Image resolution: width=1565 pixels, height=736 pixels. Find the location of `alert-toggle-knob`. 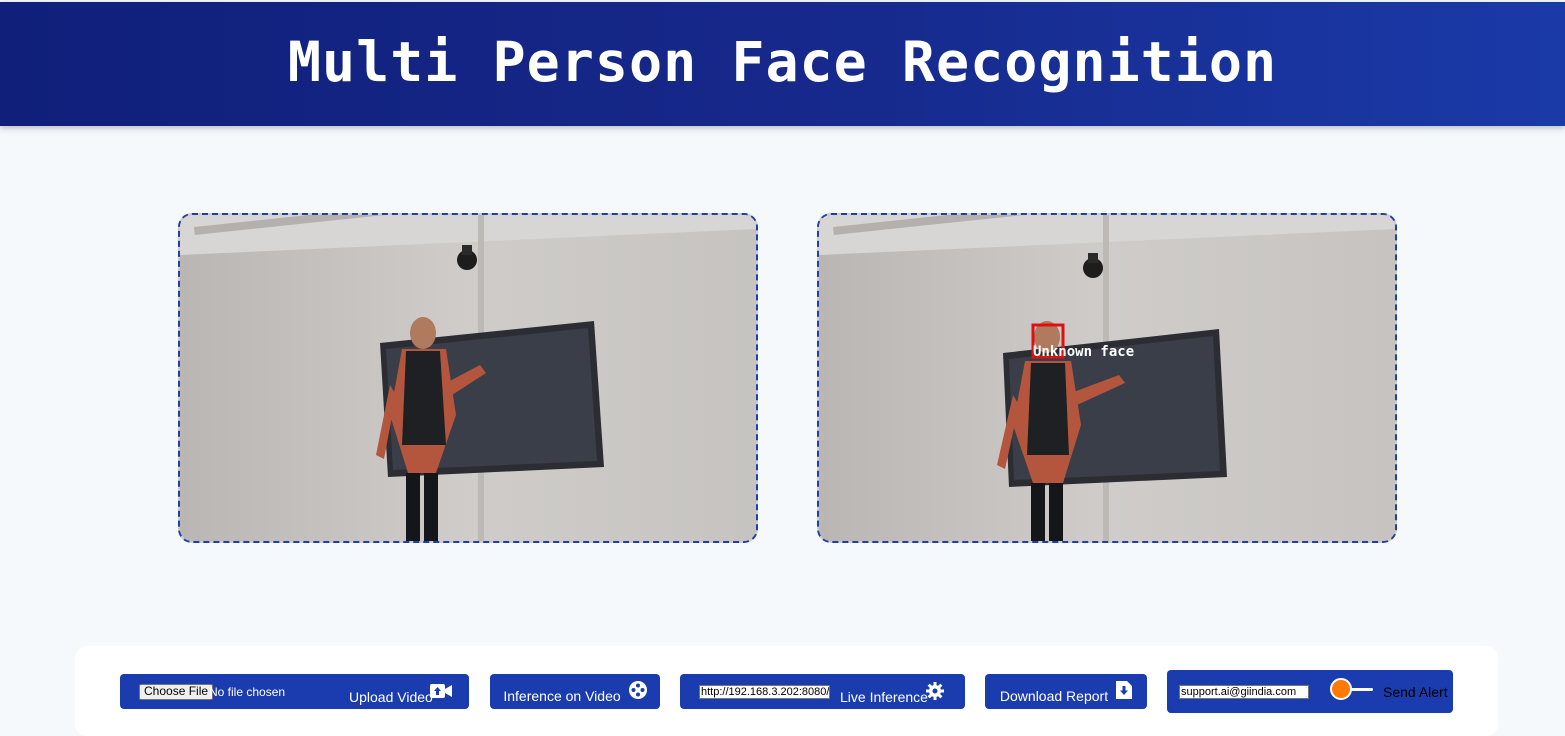

alert-toggle-knob is located at coordinates (1341, 689).